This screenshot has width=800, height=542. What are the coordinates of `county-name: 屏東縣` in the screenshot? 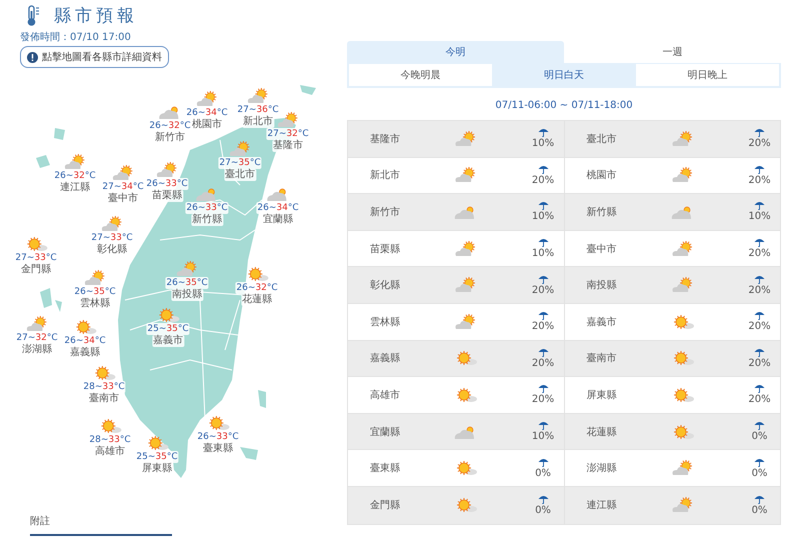 It's located at (157, 469).